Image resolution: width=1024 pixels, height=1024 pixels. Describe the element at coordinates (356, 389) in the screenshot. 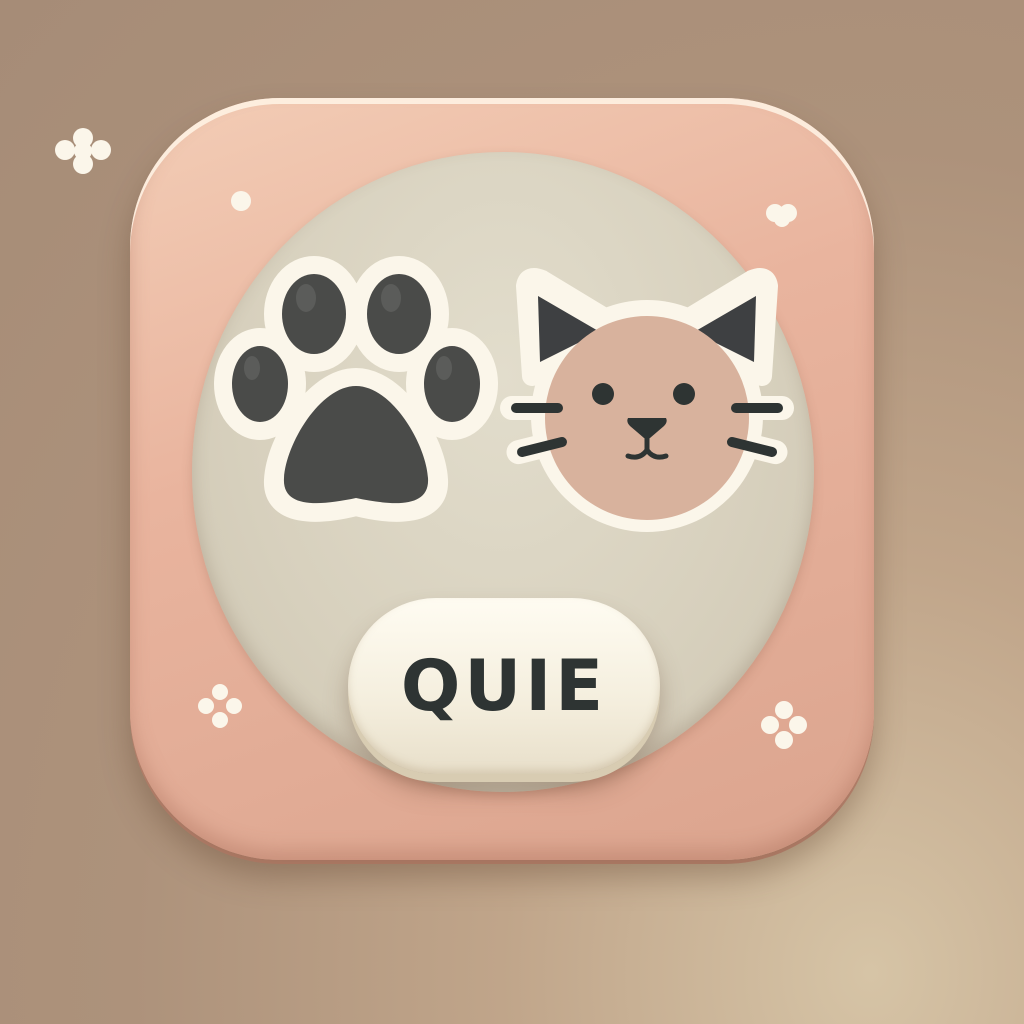

I see `paw-print-icon` at that location.